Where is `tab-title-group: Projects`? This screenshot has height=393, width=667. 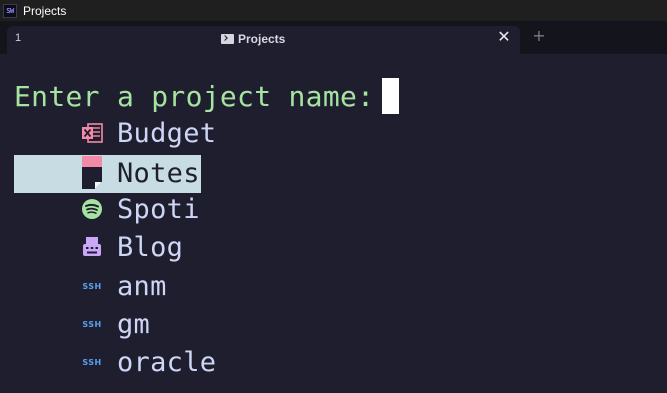
tab-title-group: Projects is located at coordinates (253, 39).